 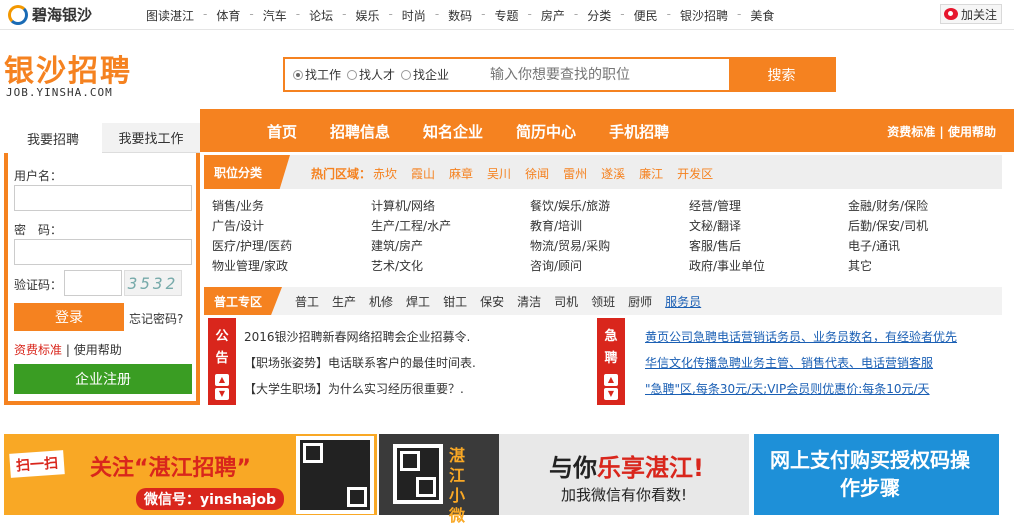 I want to click on general-work-link: 厨师, so click(x=640, y=301).